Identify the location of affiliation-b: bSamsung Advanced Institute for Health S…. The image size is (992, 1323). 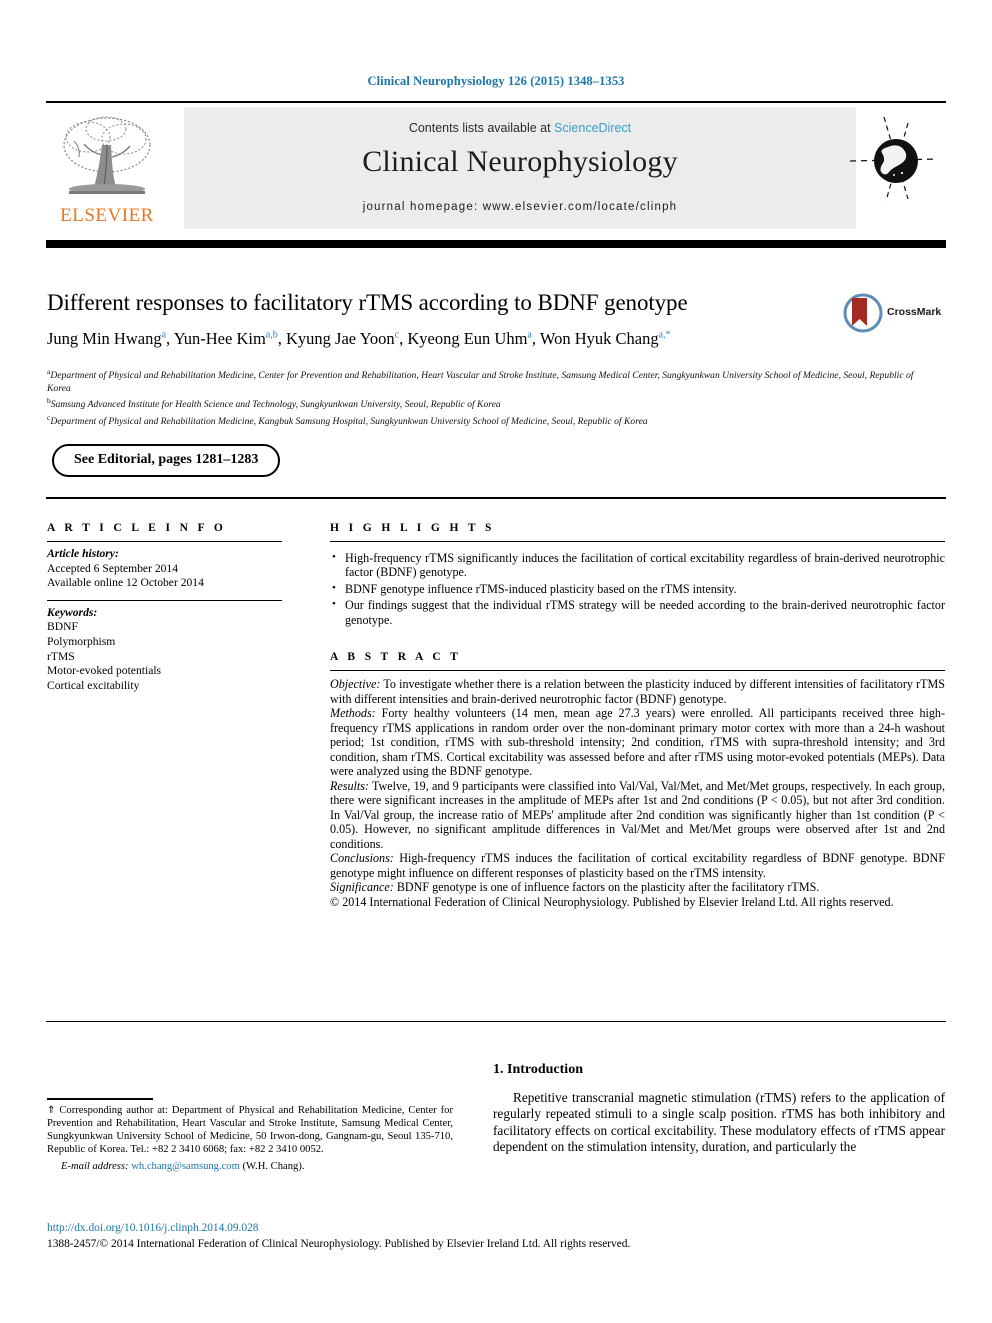
(274, 403).